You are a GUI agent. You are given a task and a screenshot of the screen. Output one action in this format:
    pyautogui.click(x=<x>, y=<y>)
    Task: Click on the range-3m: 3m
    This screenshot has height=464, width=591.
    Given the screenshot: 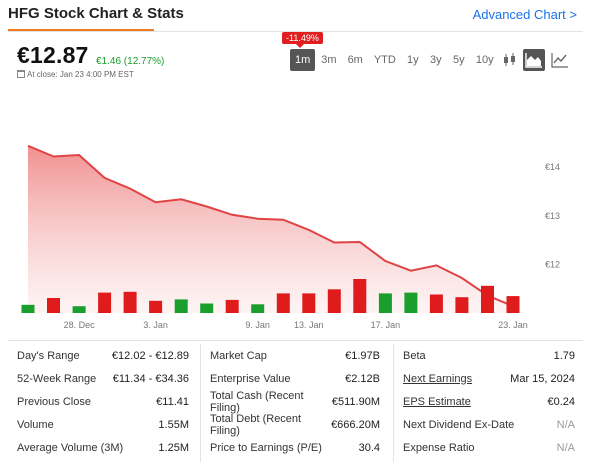 What is the action you would take?
    pyautogui.click(x=328, y=60)
    